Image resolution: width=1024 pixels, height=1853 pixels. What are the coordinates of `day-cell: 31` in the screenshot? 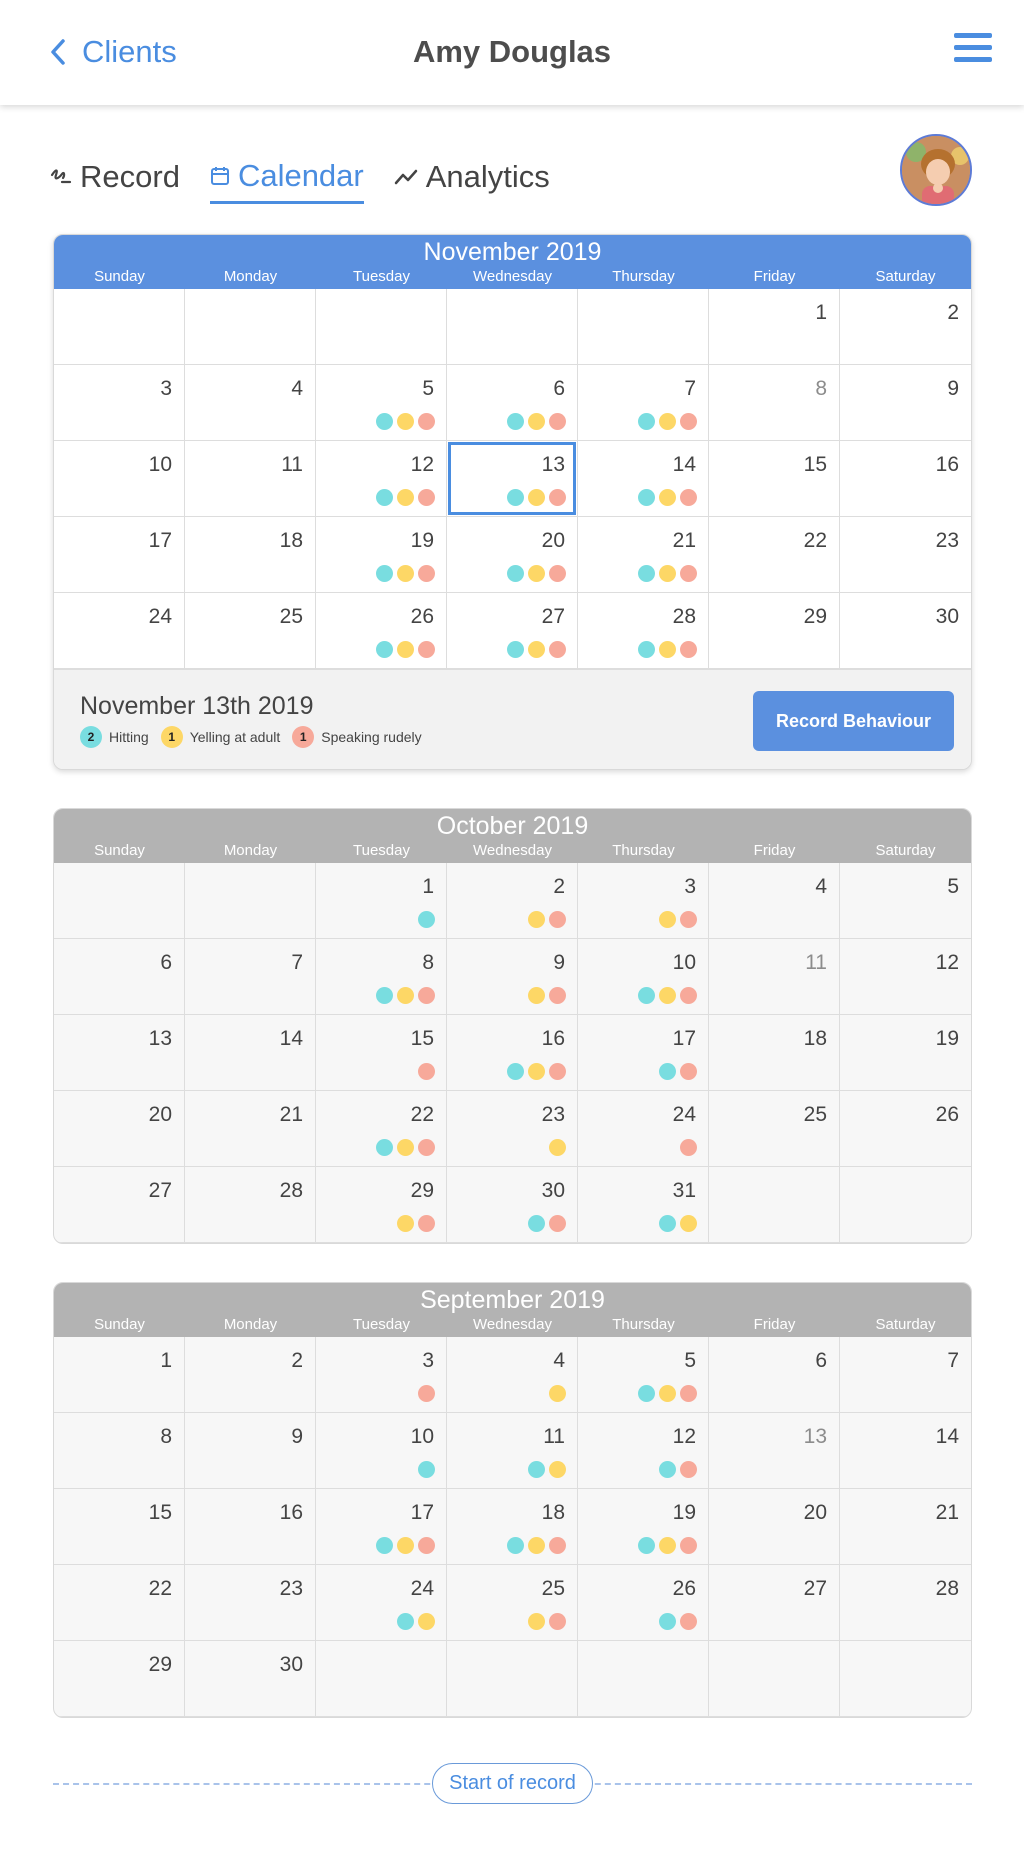 It's located at (643, 1205).